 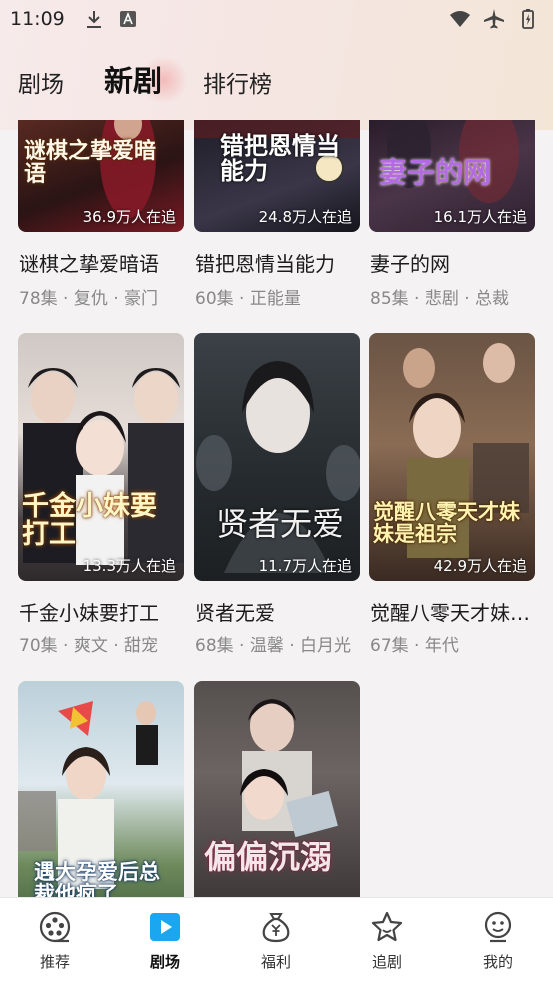 What do you see at coordinates (280, 611) in the screenshot?
I see `drama-title: 贤者无爱` at bounding box center [280, 611].